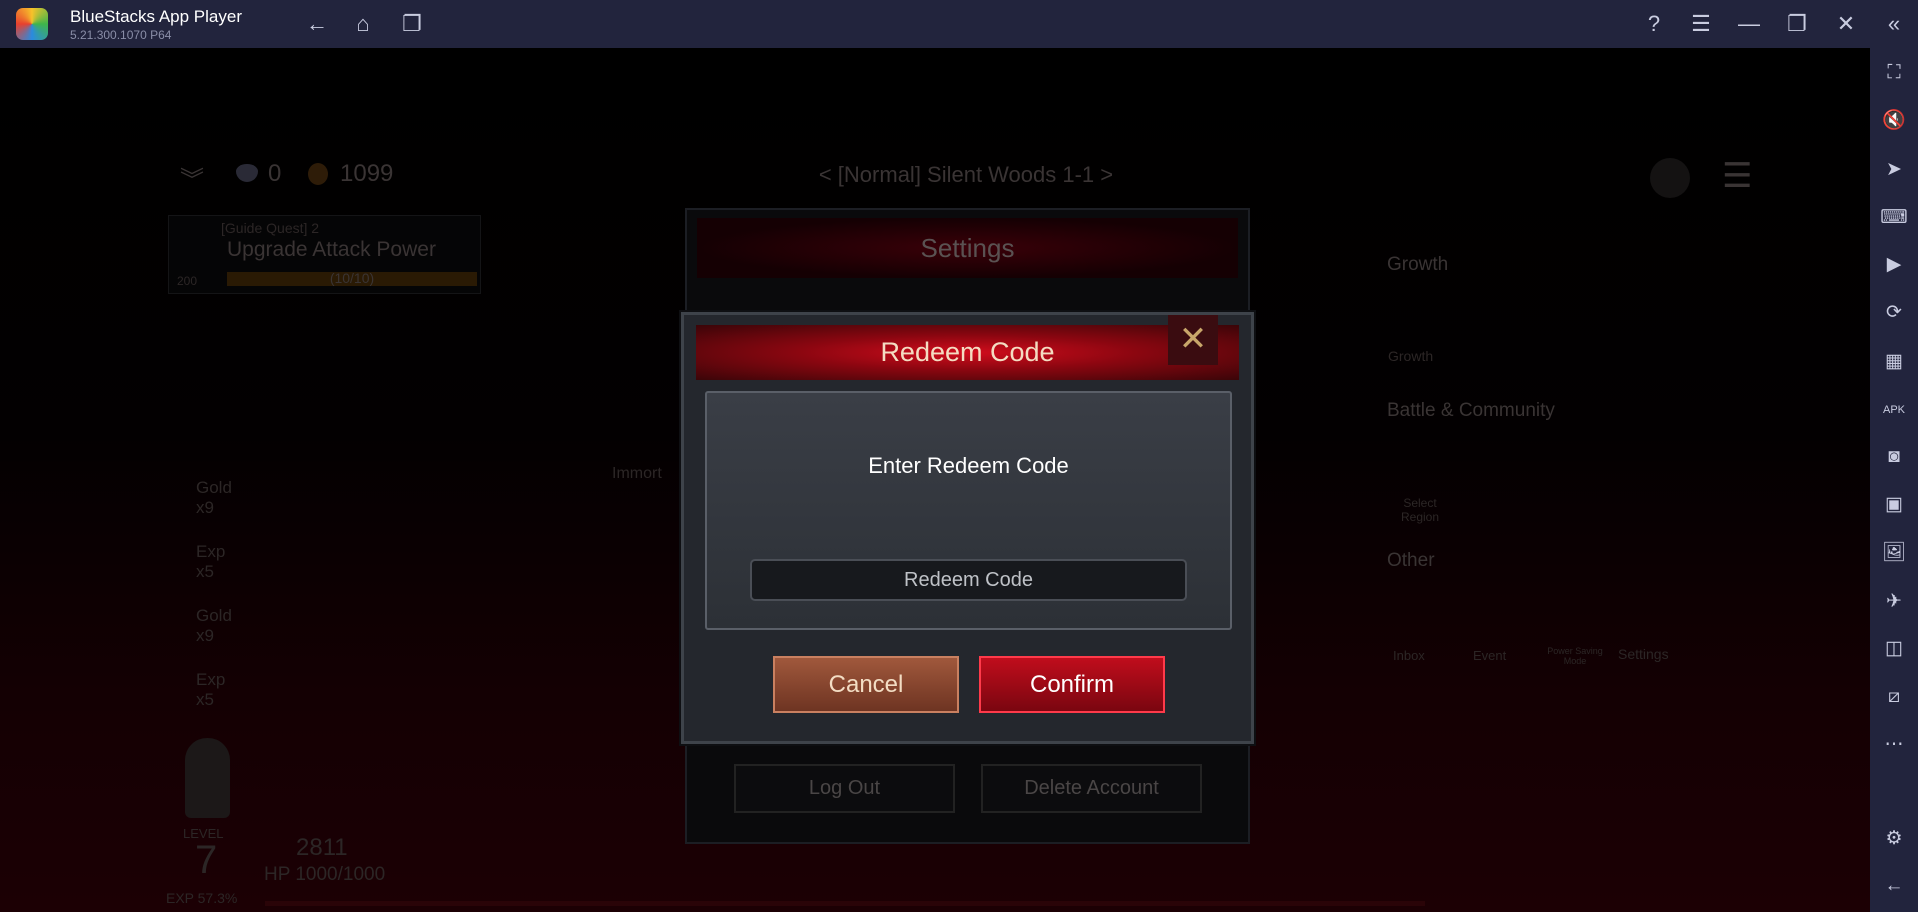 The image size is (1918, 912). I want to click on app-title: BlueStacks App Player, so click(156, 16).